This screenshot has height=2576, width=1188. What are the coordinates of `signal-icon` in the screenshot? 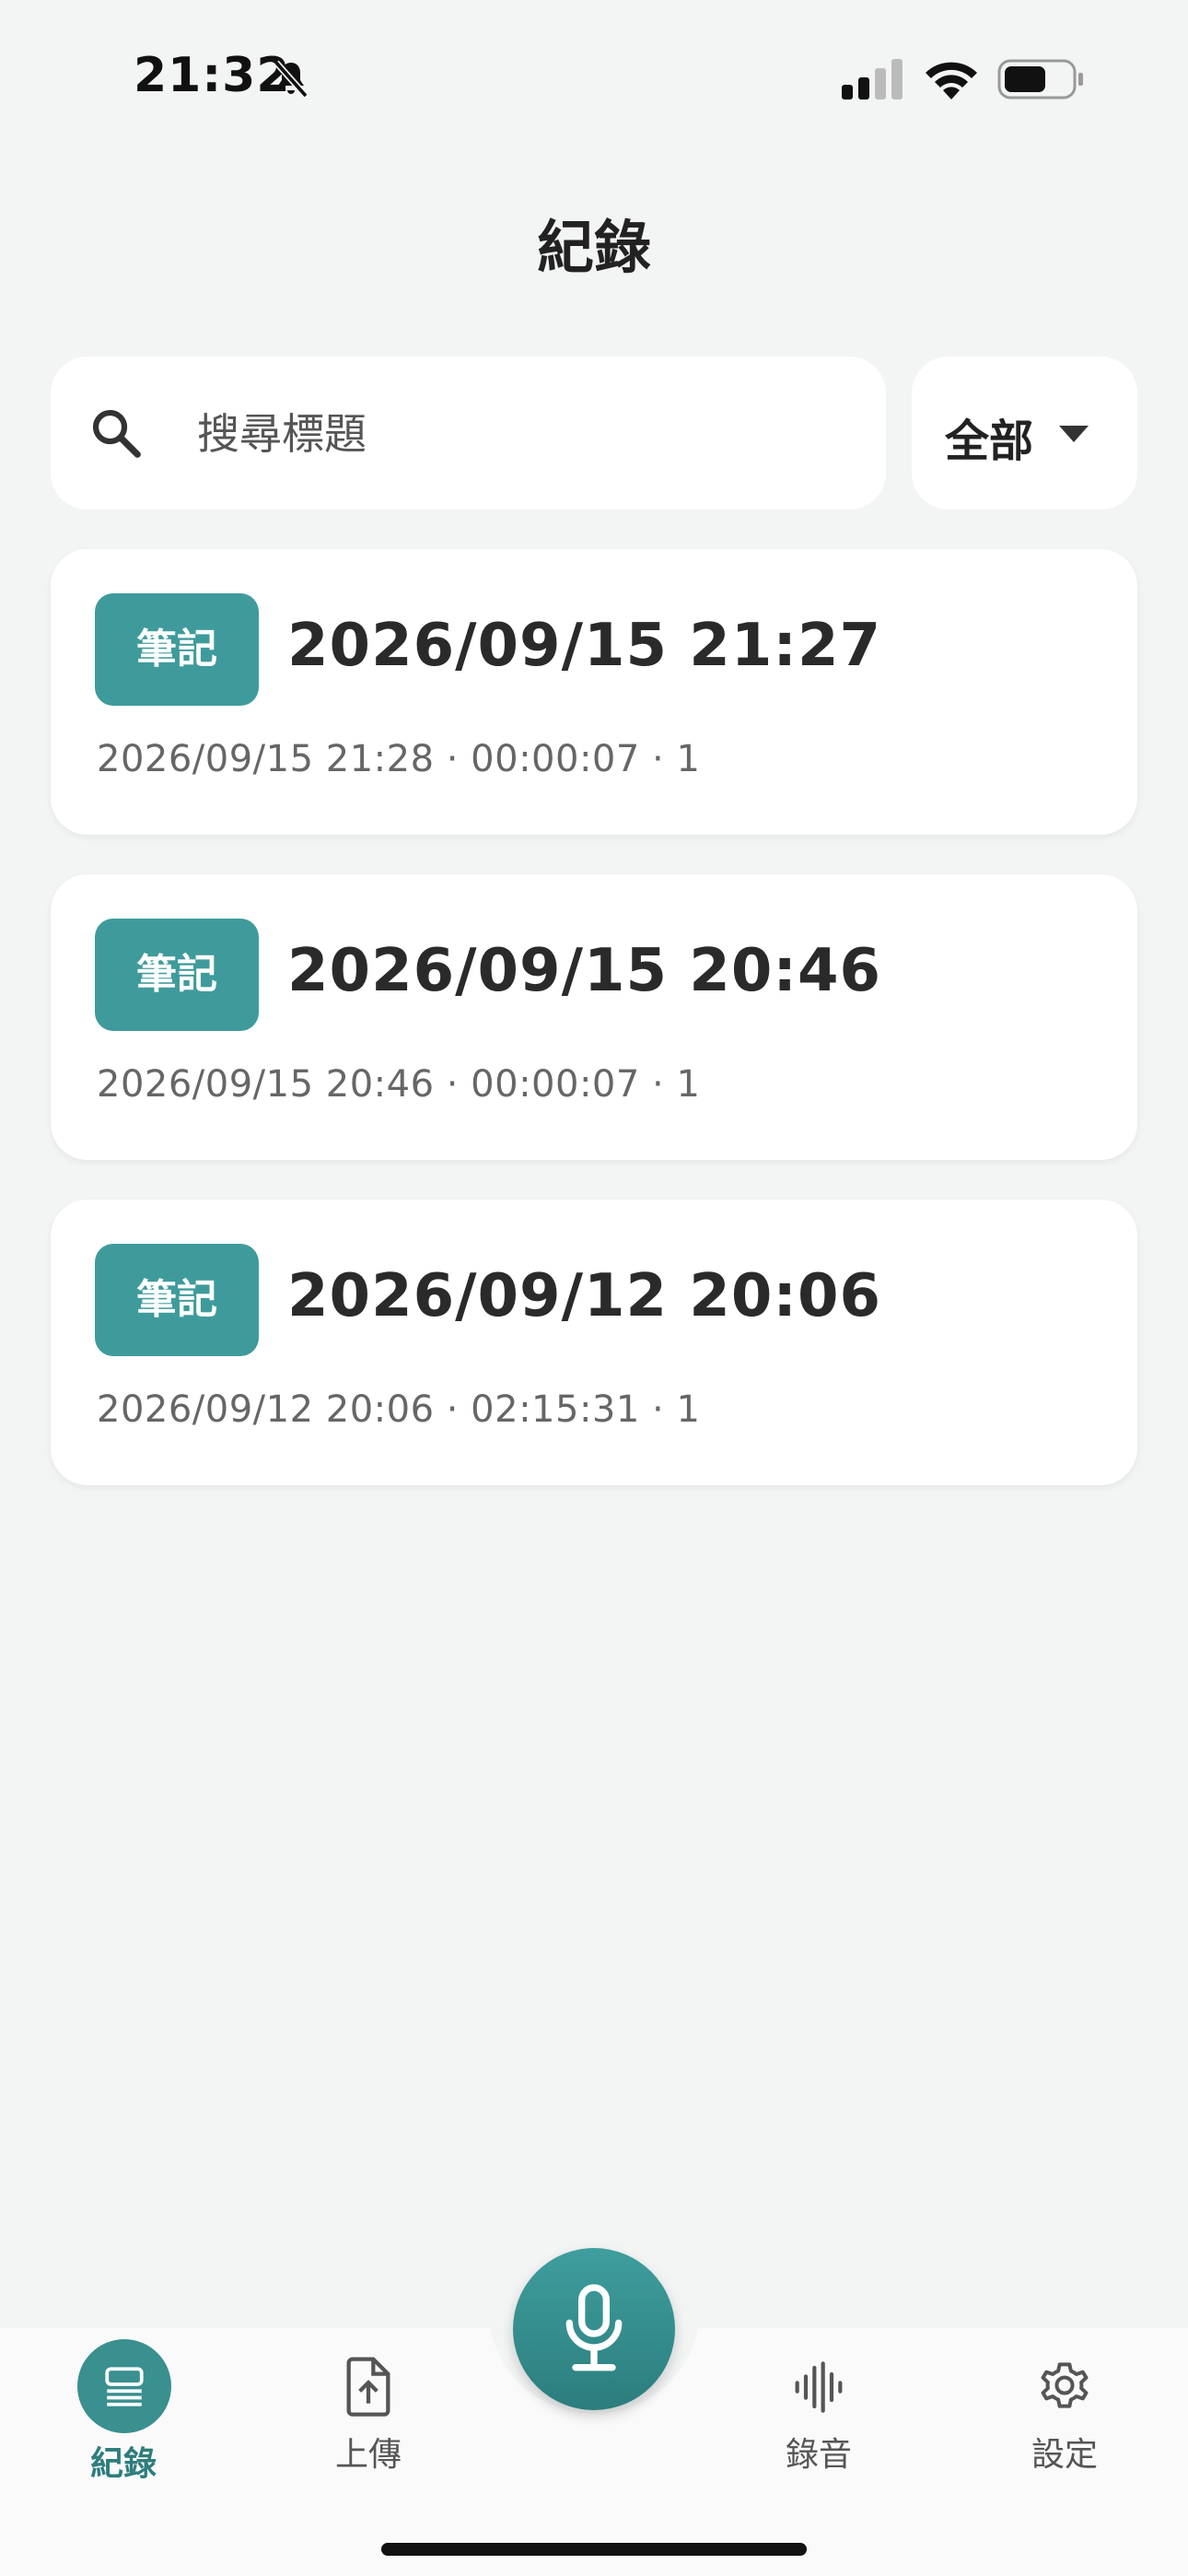 It's located at (872, 79).